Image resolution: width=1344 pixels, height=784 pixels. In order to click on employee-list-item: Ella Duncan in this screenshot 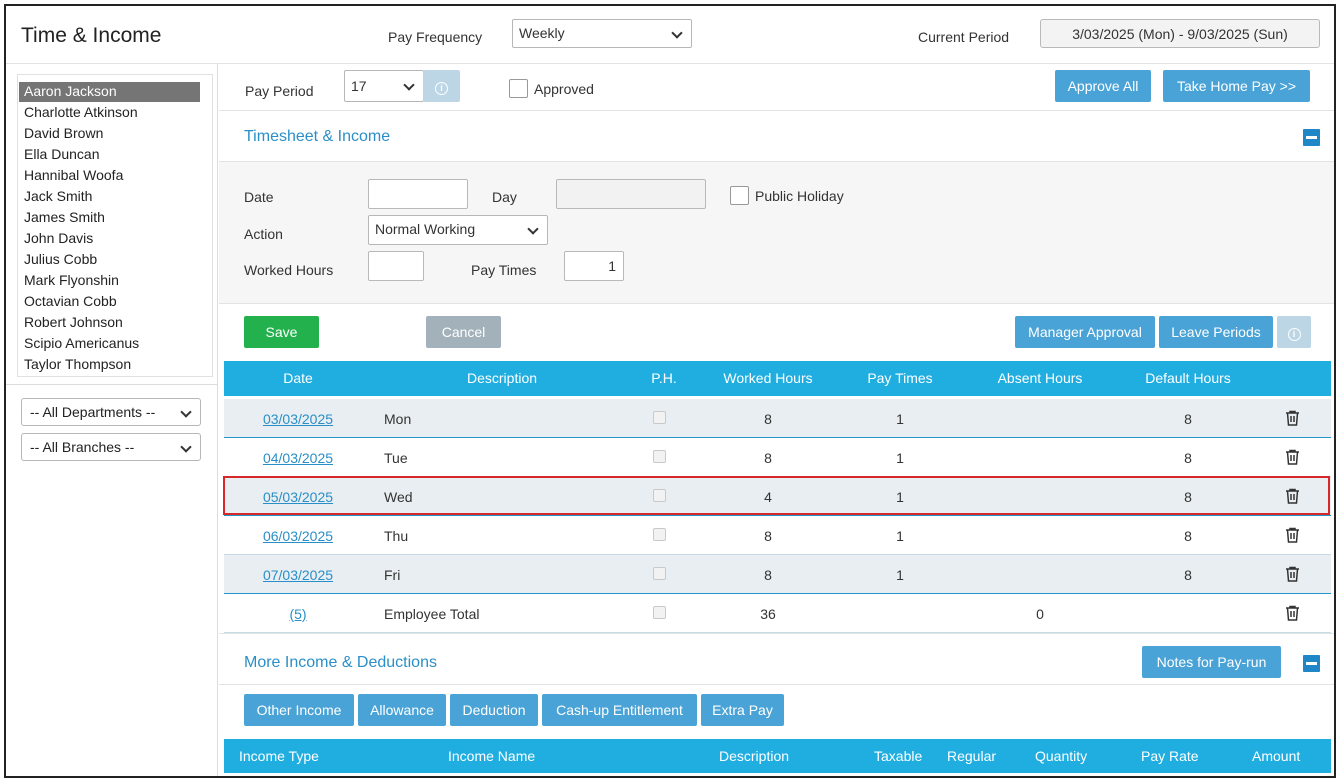, I will do `click(109, 155)`.